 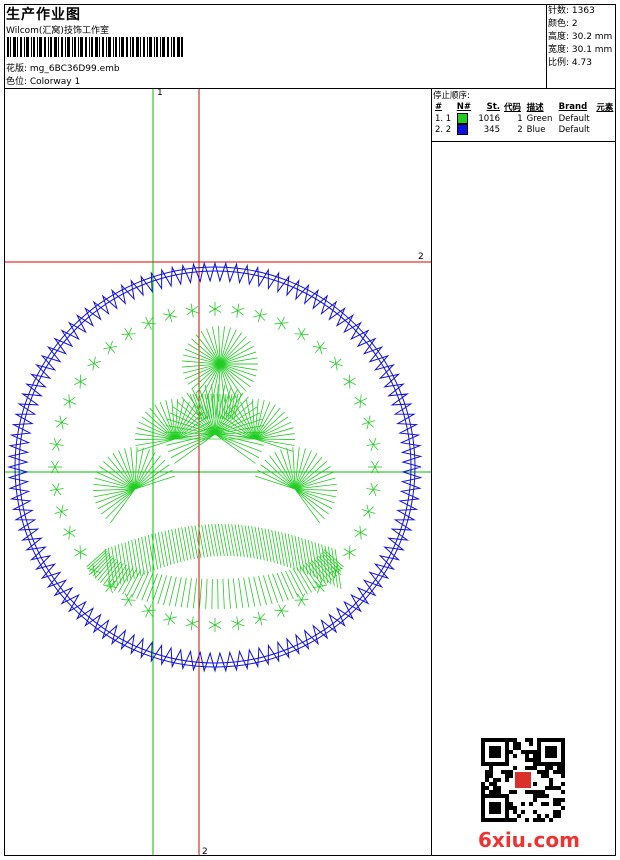 I want to click on stop-table-bottom, so click(x=523, y=141).